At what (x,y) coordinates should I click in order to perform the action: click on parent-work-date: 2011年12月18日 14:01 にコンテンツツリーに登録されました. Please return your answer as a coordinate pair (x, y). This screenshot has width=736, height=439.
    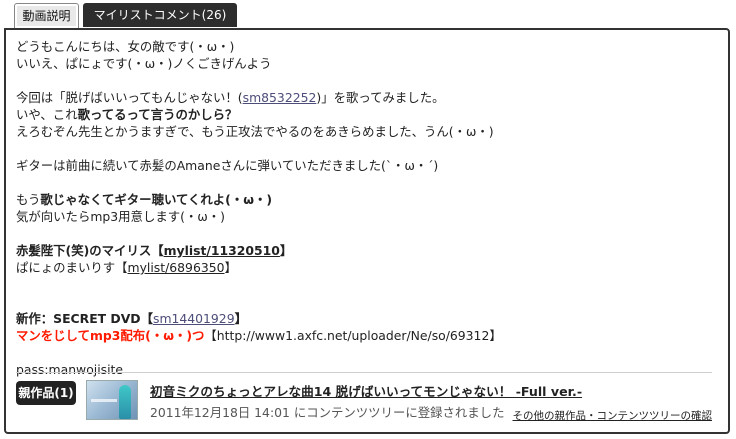
    Looking at the image, I should click on (327, 412).